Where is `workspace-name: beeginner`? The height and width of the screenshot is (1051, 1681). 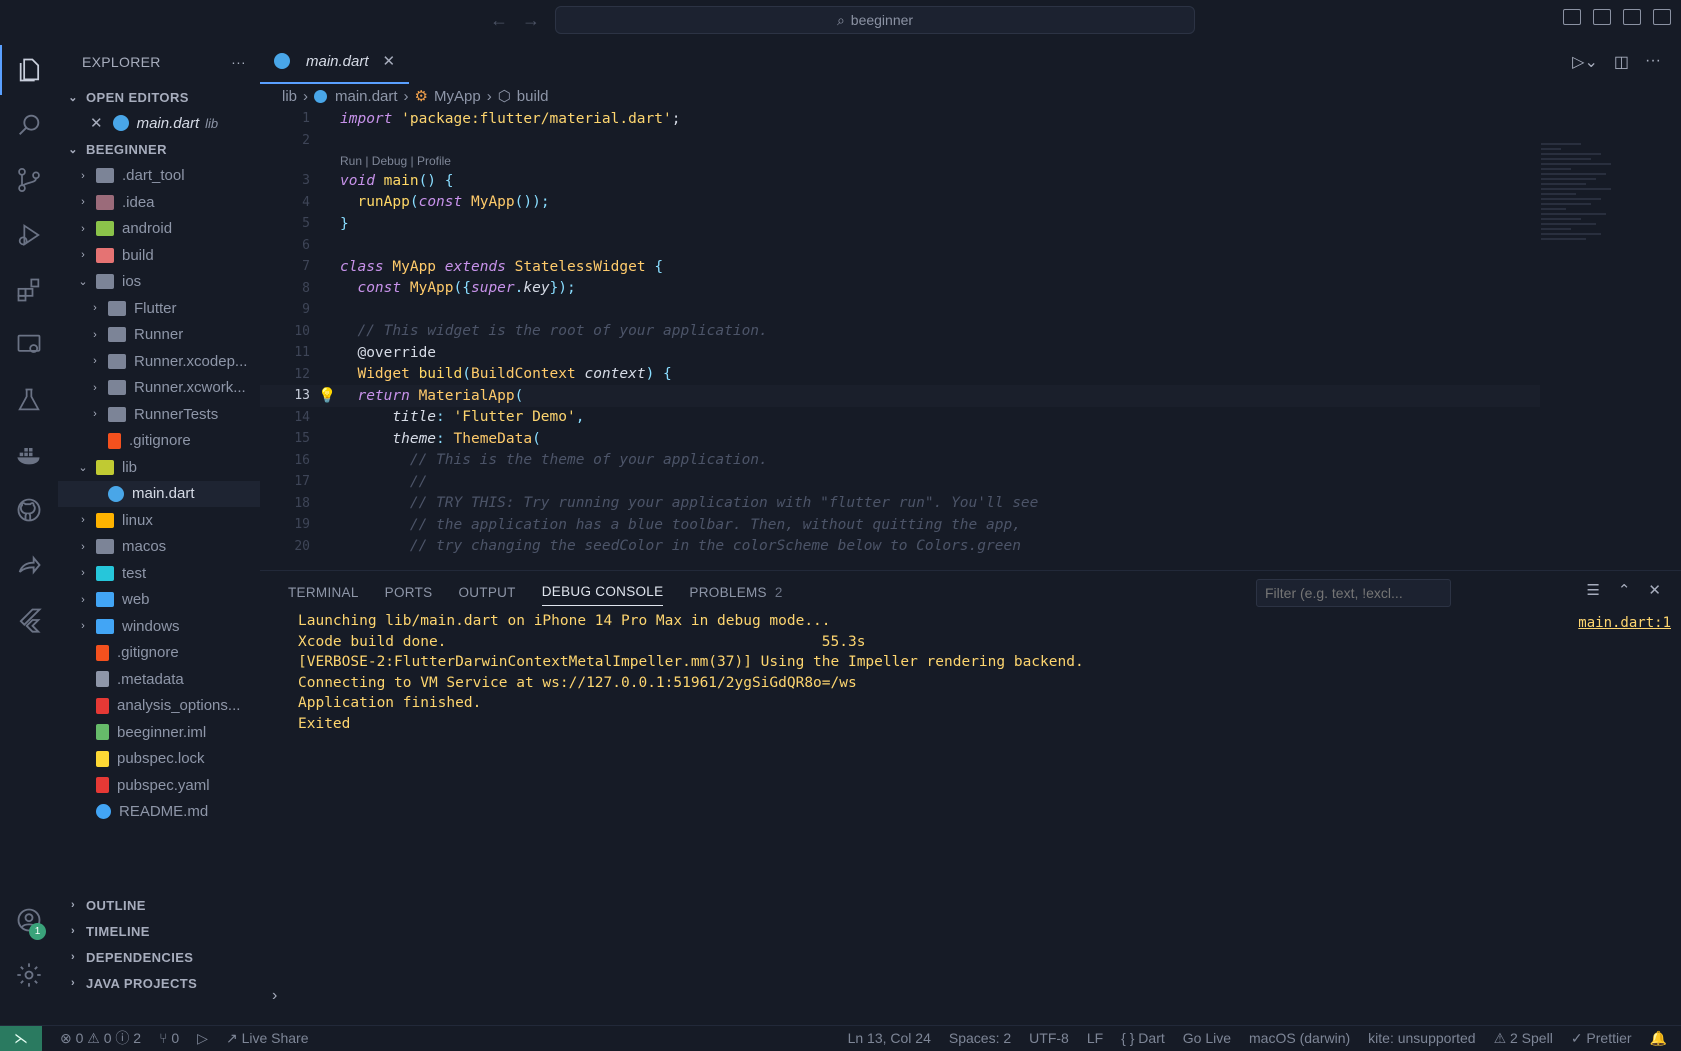
workspace-name: beeginner is located at coordinates (882, 20).